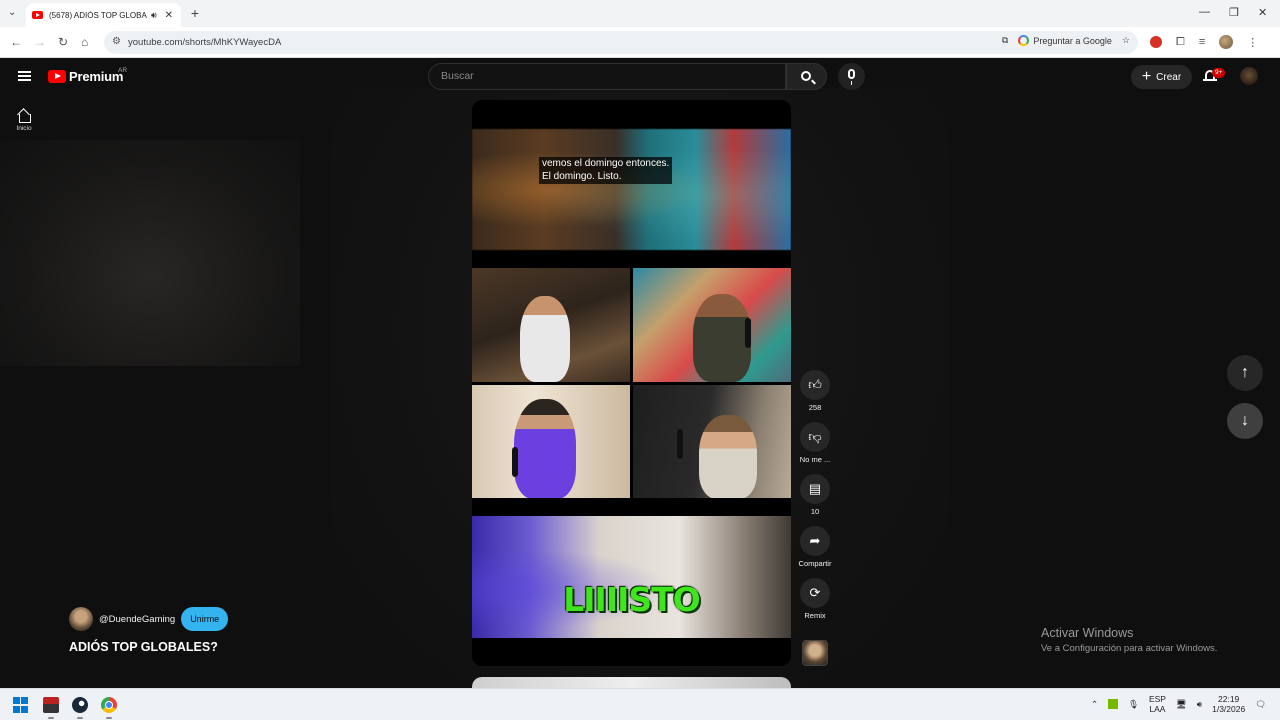 The height and width of the screenshot is (720, 1280). I want to click on microphone-tray-icon: 🎙︎, so click(1133, 704).